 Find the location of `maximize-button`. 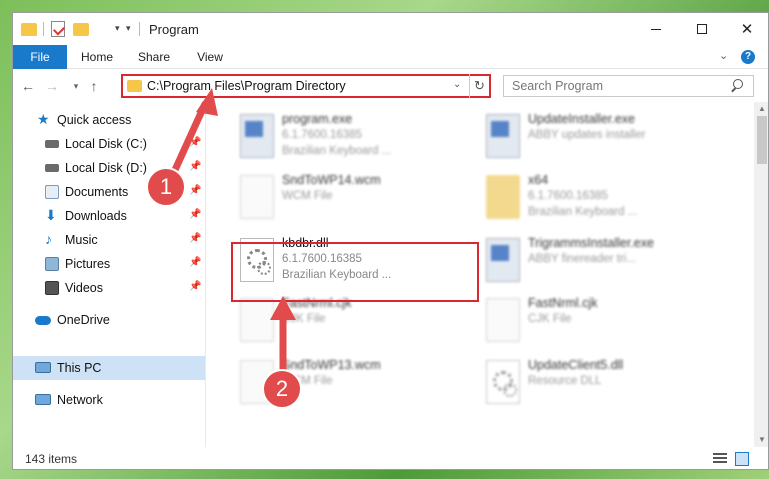

maximize-button is located at coordinates (702, 29).